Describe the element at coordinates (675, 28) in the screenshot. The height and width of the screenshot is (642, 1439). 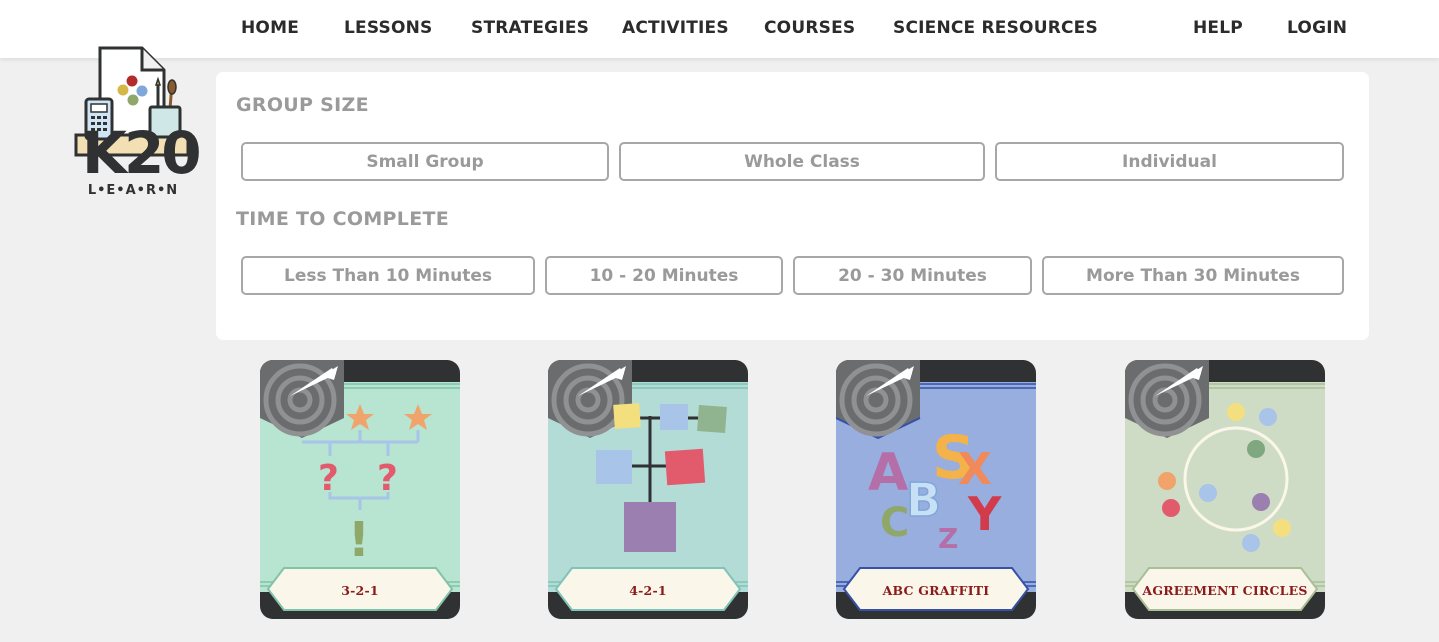
I see `nav-activities-link: ACTIVITIES` at that location.